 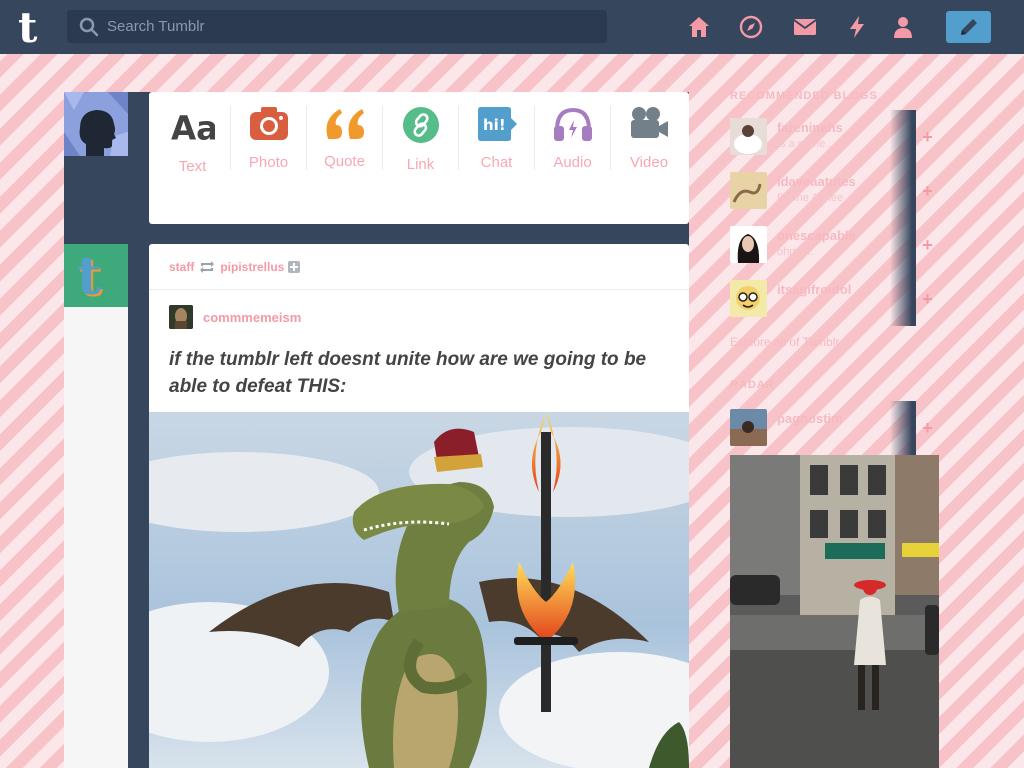 What do you see at coordinates (810, 418) in the screenshot?
I see `blog-name: pagnostim` at bounding box center [810, 418].